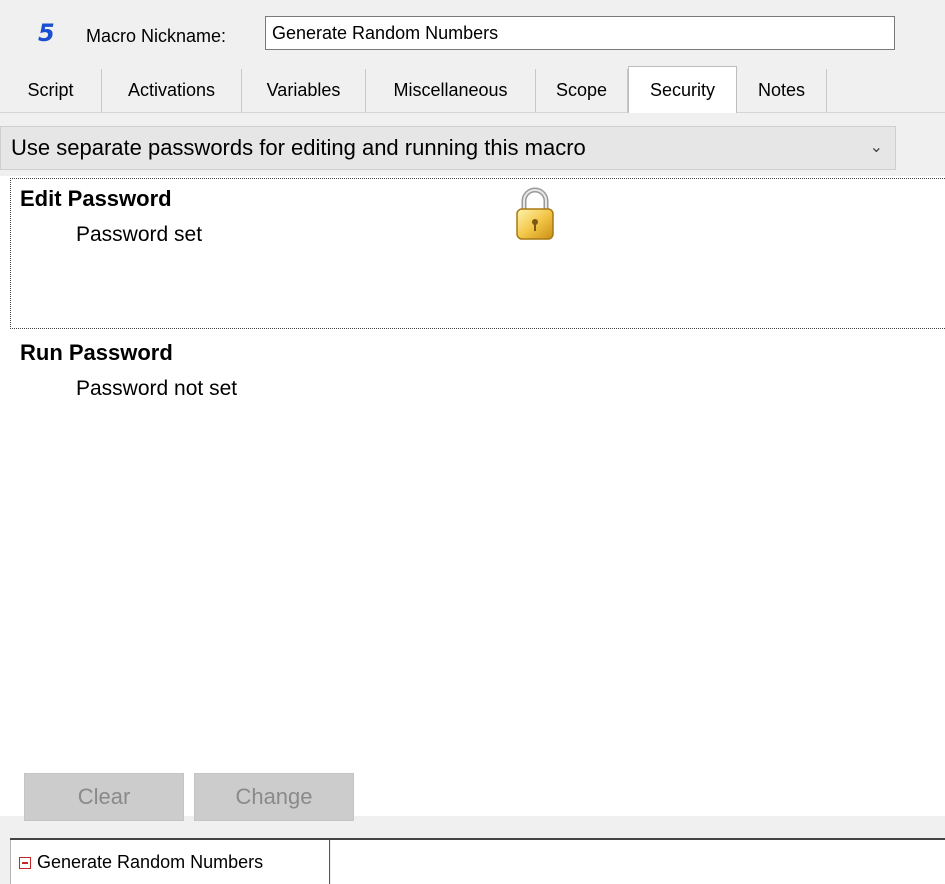 This screenshot has width=945, height=884. I want to click on edit-password-status: Password set, so click(139, 234).